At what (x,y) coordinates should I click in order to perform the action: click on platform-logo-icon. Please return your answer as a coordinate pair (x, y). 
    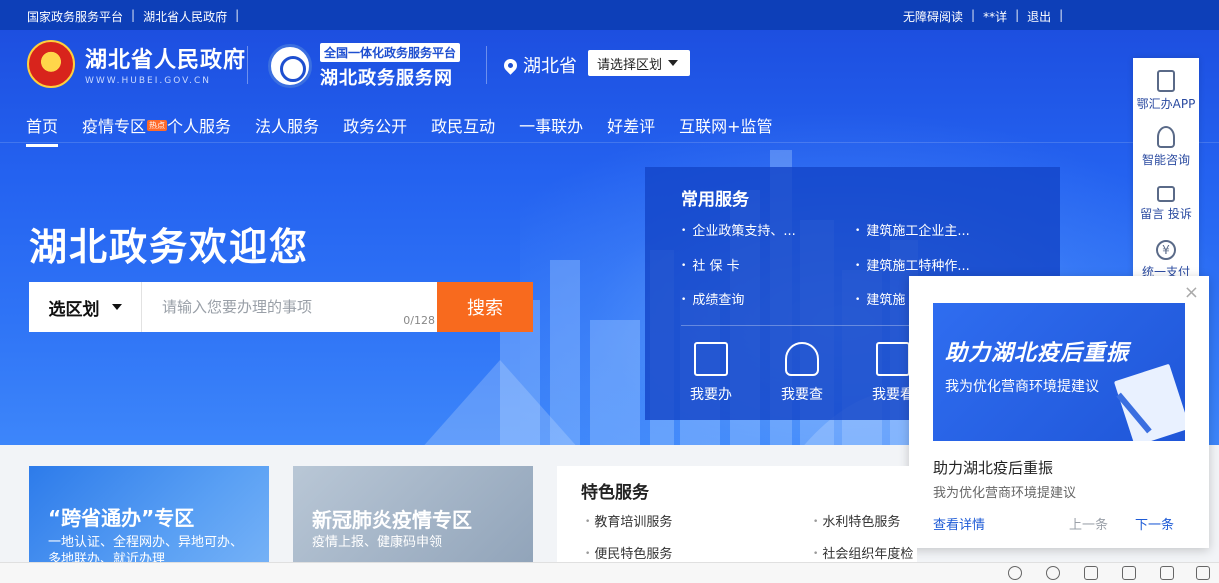
    Looking at the image, I should click on (290, 66).